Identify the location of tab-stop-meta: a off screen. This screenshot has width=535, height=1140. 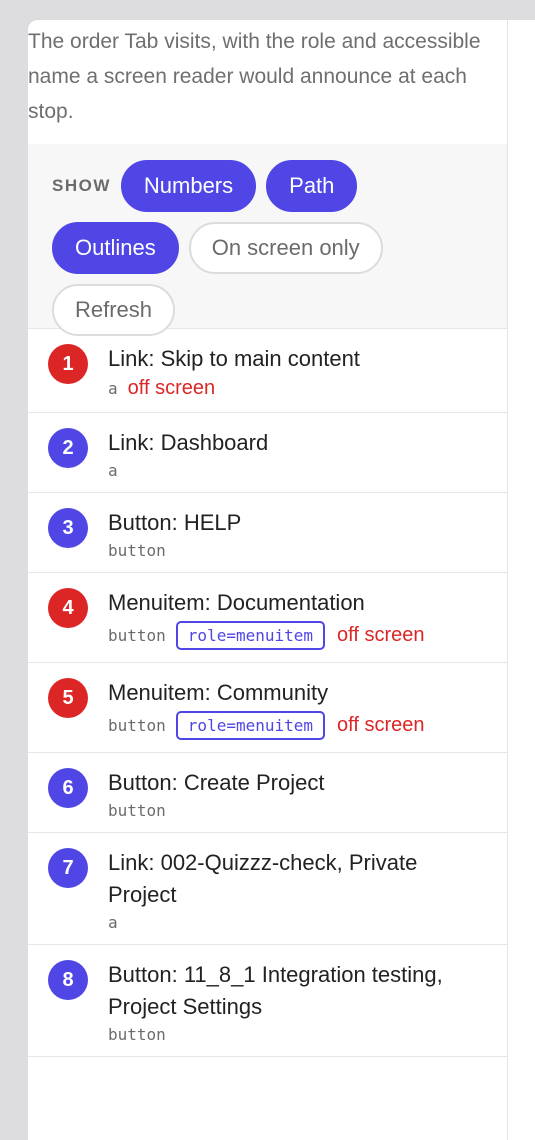
(297, 388).